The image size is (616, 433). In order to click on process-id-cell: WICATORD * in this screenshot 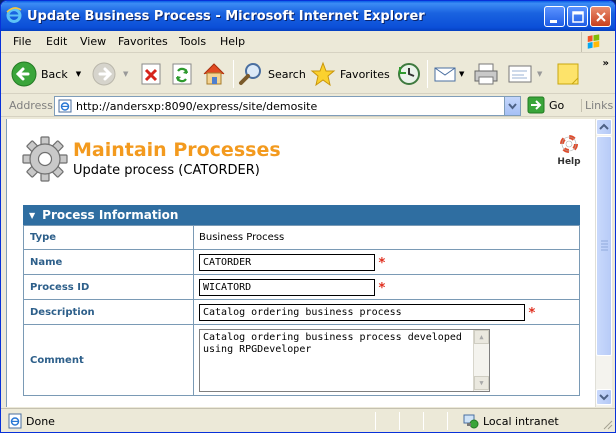, I will do `click(386, 287)`.